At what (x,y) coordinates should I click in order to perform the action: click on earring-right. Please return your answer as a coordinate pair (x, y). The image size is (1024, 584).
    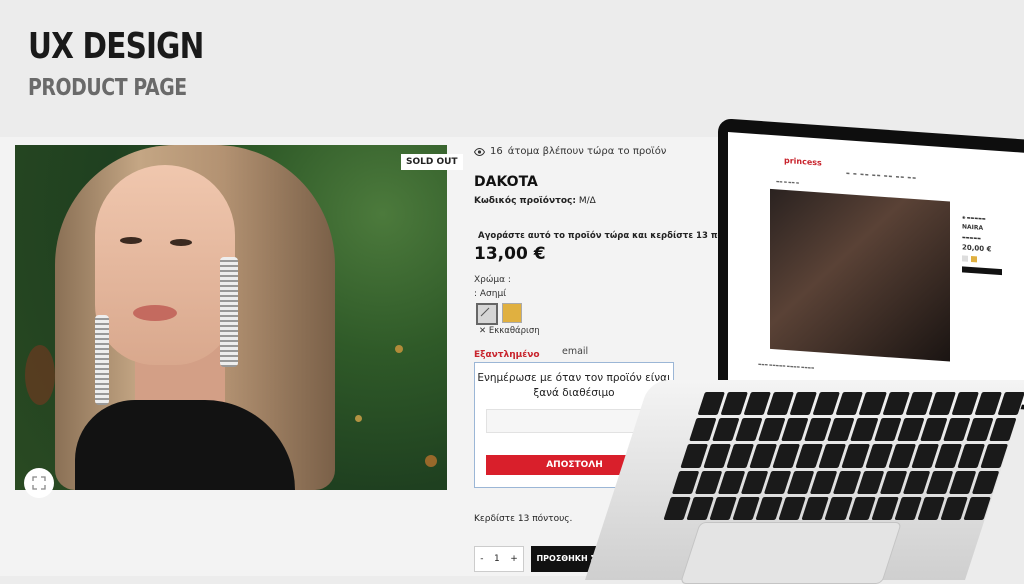
    Looking at the image, I should click on (229, 312).